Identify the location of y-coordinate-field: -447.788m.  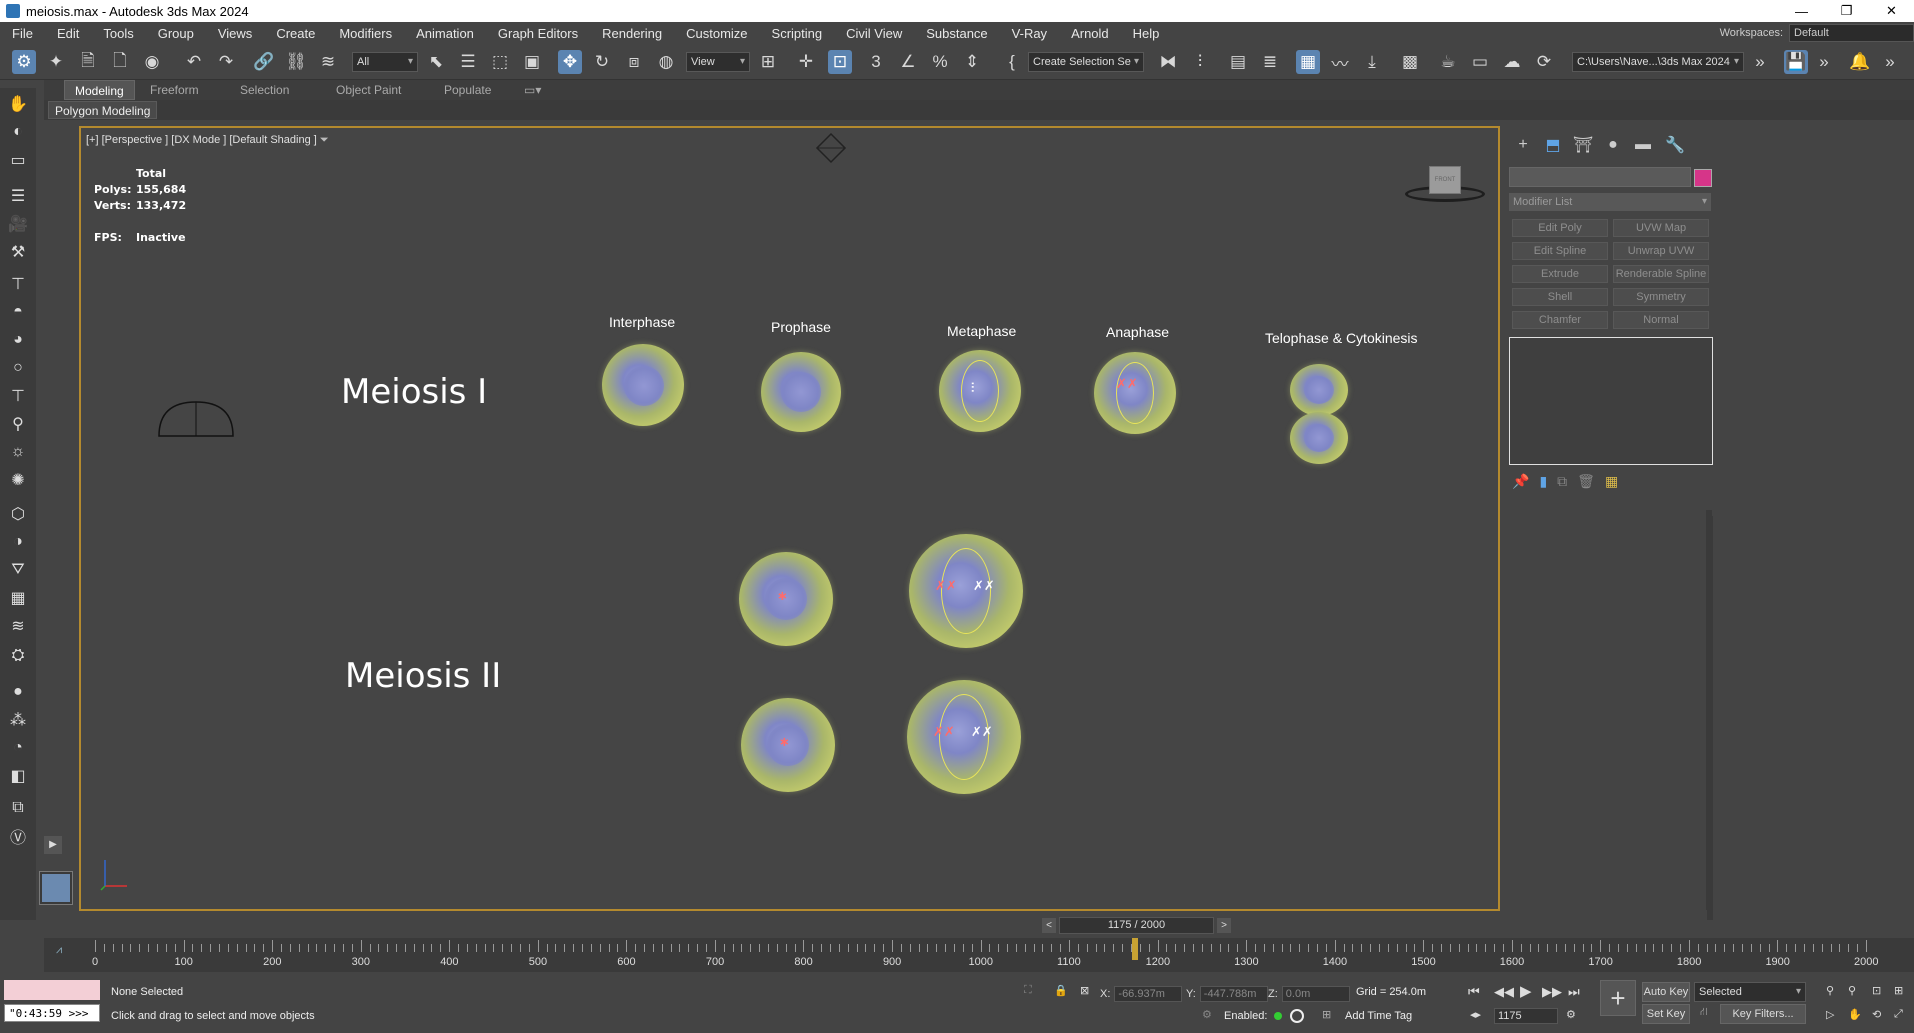
(1233, 994).